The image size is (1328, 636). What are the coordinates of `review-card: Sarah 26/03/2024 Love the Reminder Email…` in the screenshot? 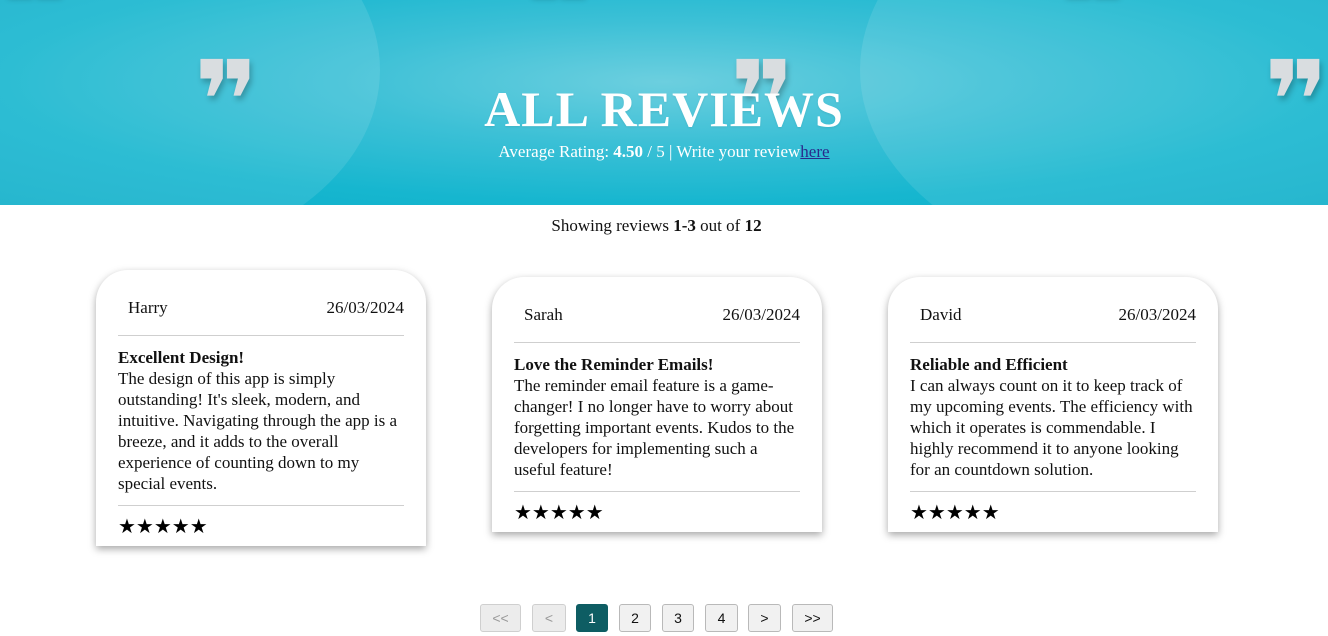 It's located at (657, 404).